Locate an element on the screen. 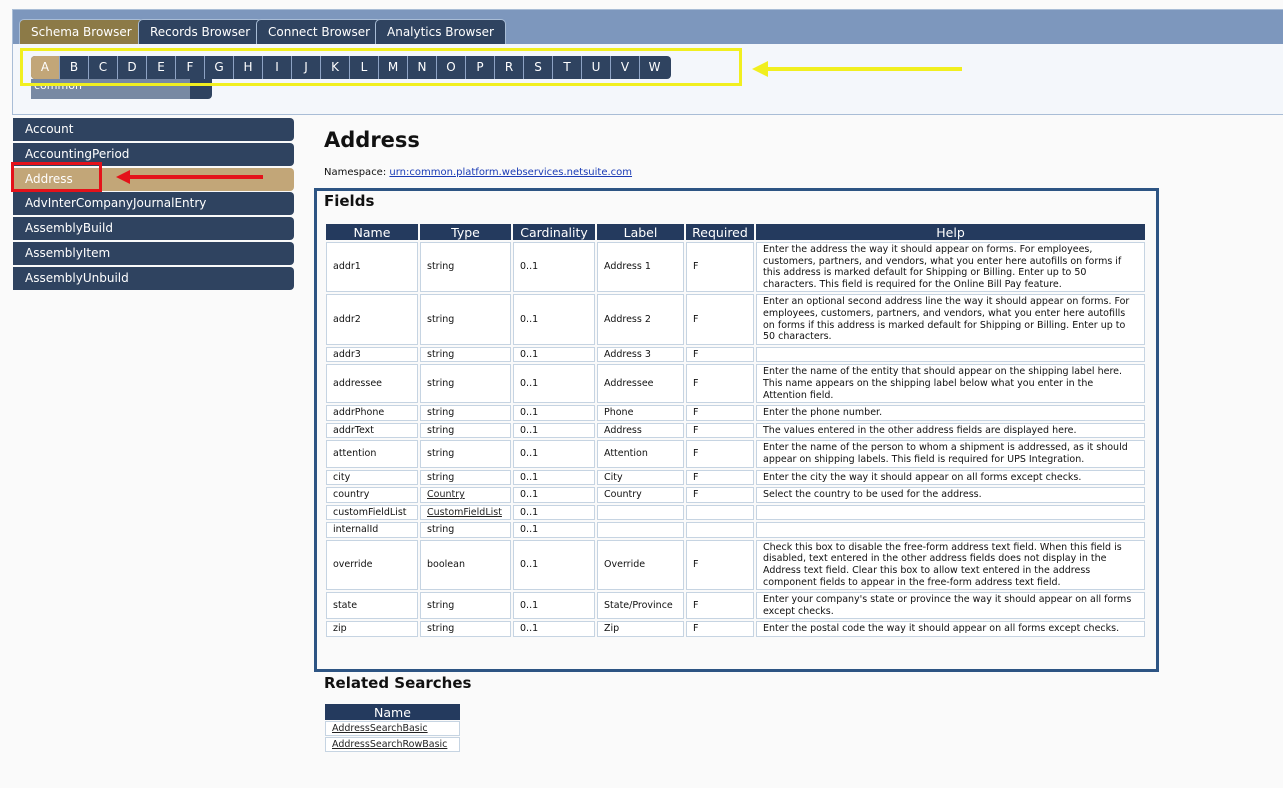 This screenshot has width=1283, height=788. type-link: Country is located at coordinates (446, 494).